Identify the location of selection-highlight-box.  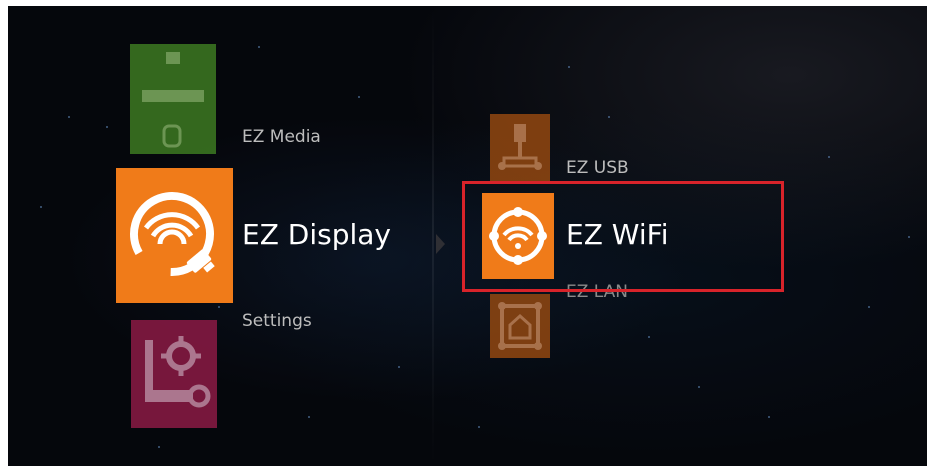
(623, 236).